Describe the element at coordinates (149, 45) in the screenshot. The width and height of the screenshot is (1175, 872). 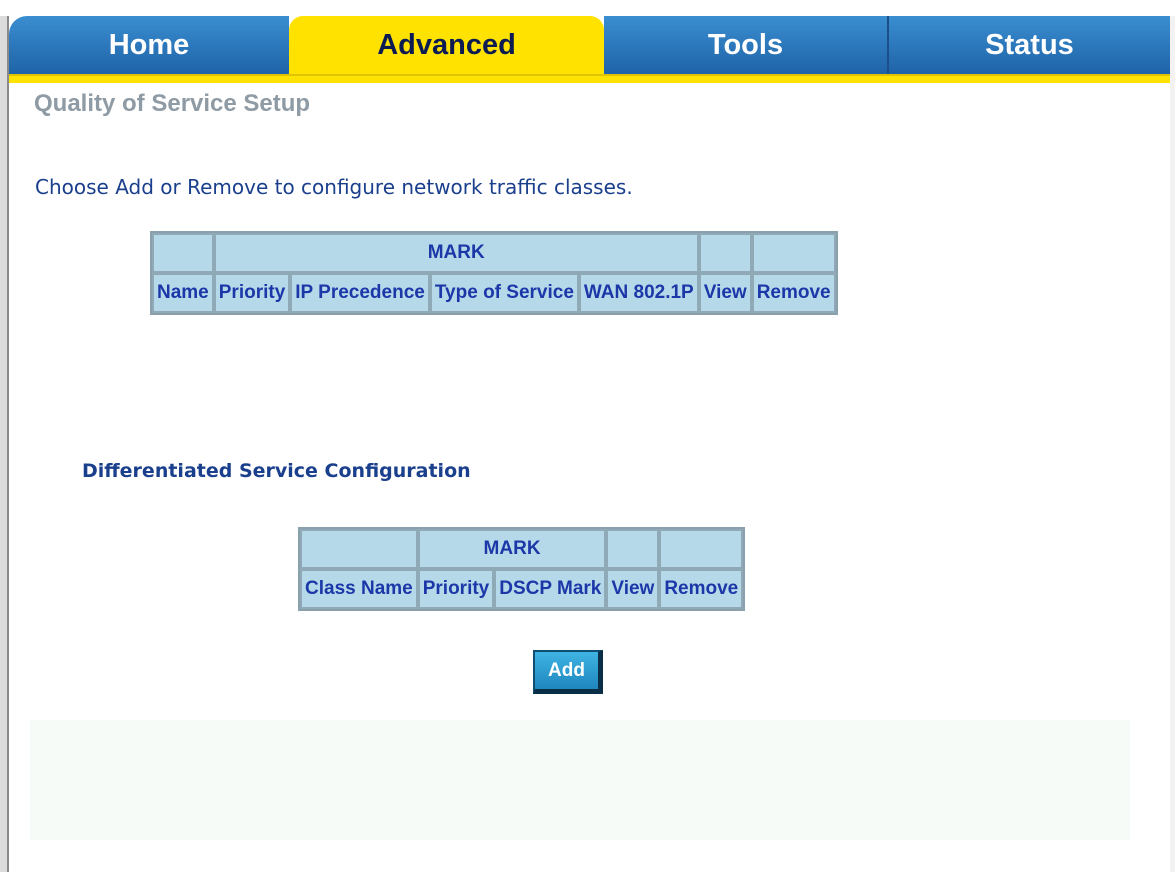
I see `tab-home: Home` at that location.